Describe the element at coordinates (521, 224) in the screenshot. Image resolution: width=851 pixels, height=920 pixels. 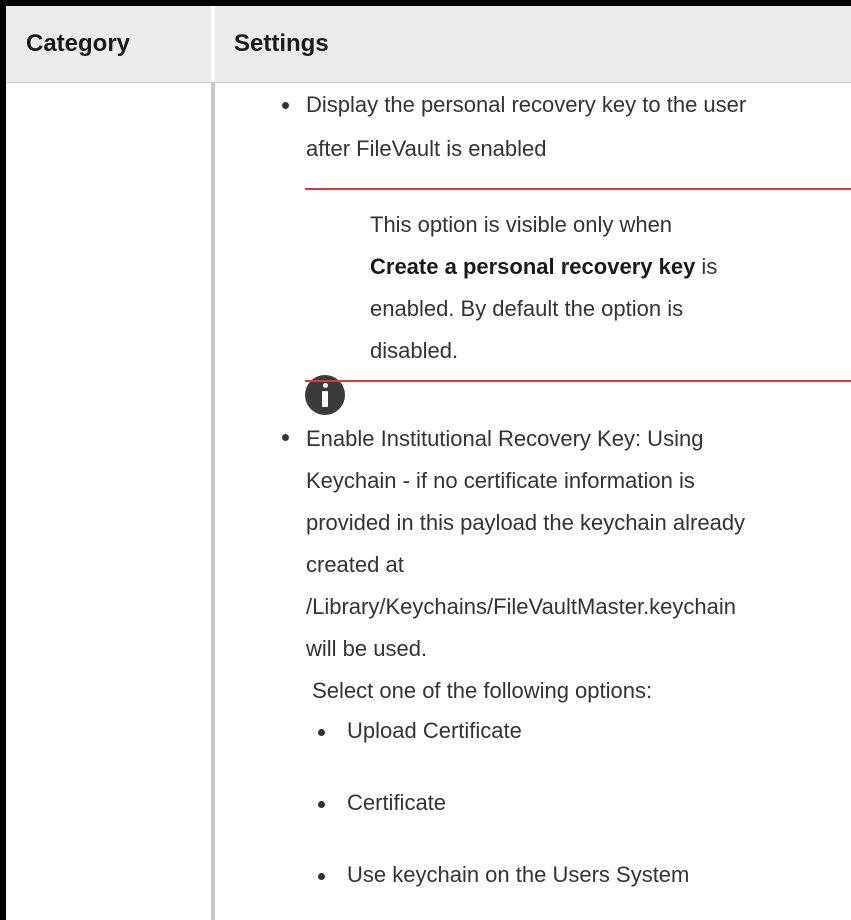
I see `note-line: This option is visible only when` at that location.